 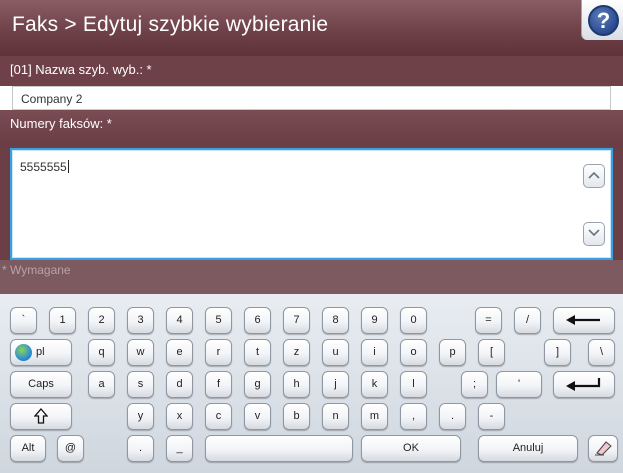 I want to click on key-period: ., so click(x=452, y=416).